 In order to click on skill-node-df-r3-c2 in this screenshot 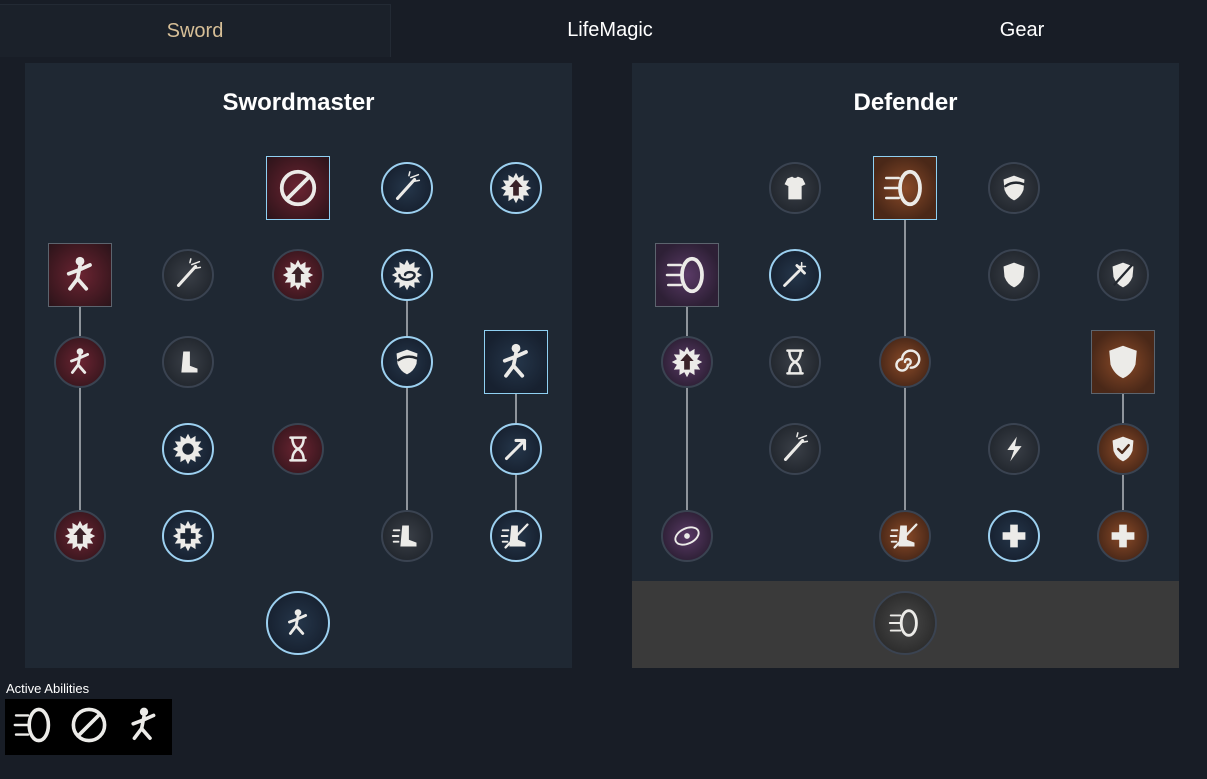, I will do `click(795, 362)`.